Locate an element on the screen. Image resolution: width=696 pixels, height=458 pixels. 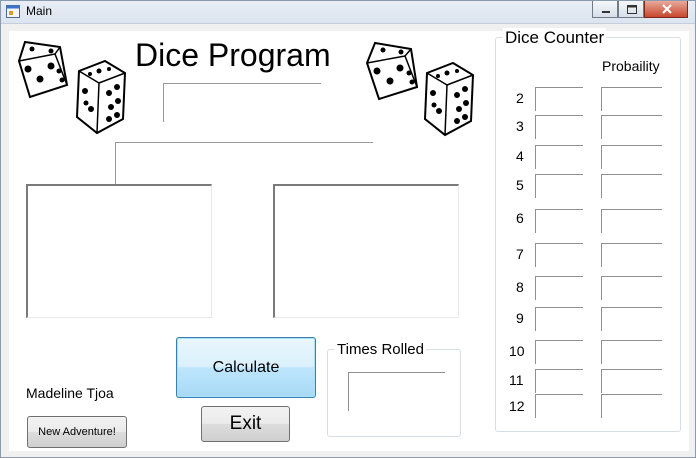
row-label-5: 5 is located at coordinates (520, 185).